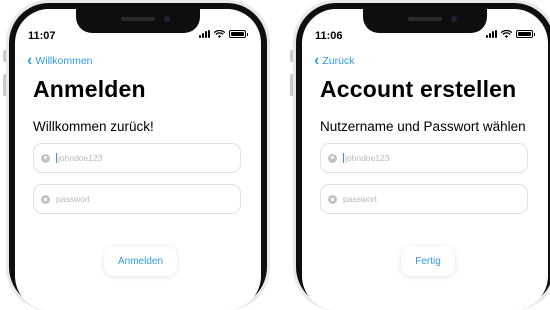 The image size is (550, 310). Describe the element at coordinates (329, 36) in the screenshot. I see `status-time: 11:06` at that location.